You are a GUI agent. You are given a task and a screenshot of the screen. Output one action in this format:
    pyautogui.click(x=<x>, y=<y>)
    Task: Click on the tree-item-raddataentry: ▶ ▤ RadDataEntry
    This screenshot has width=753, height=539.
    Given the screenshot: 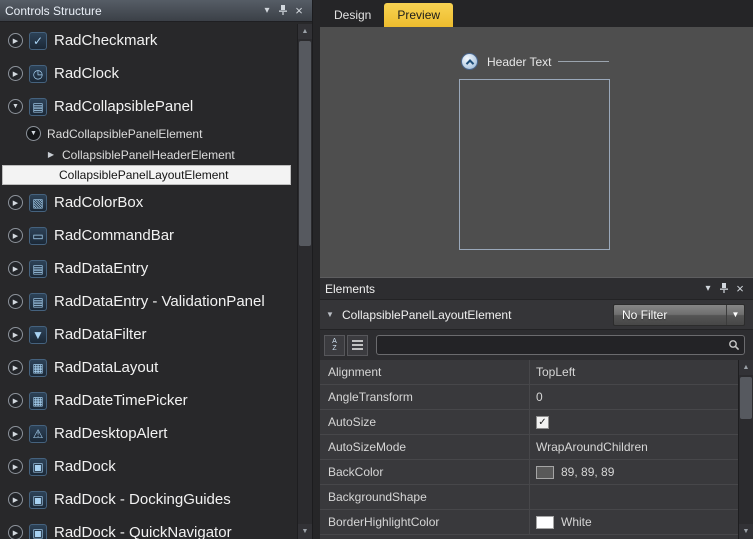 What is the action you would take?
    pyautogui.click(x=148, y=268)
    